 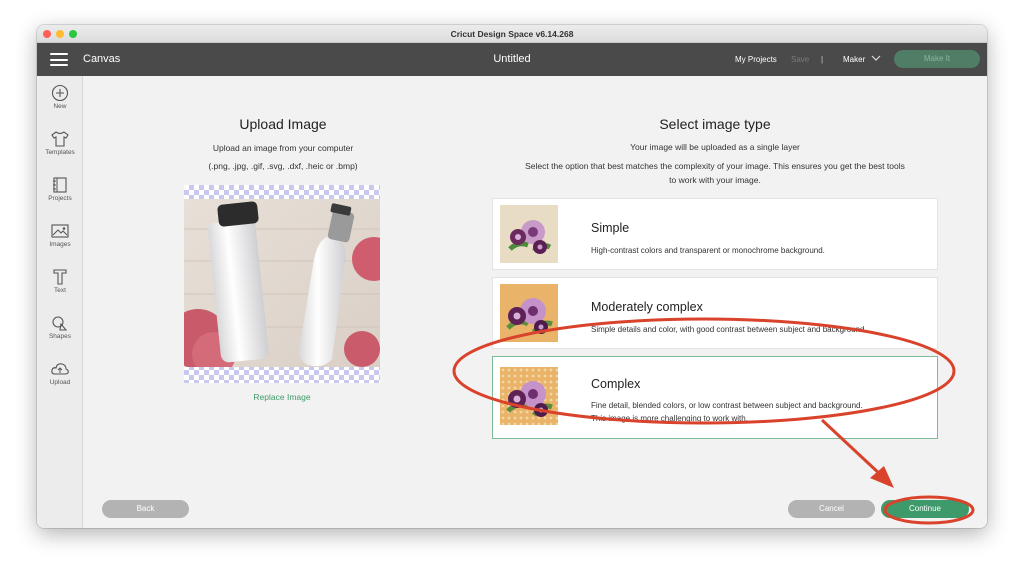 What do you see at coordinates (831, 509) in the screenshot?
I see `cancel-button: Cancel` at bounding box center [831, 509].